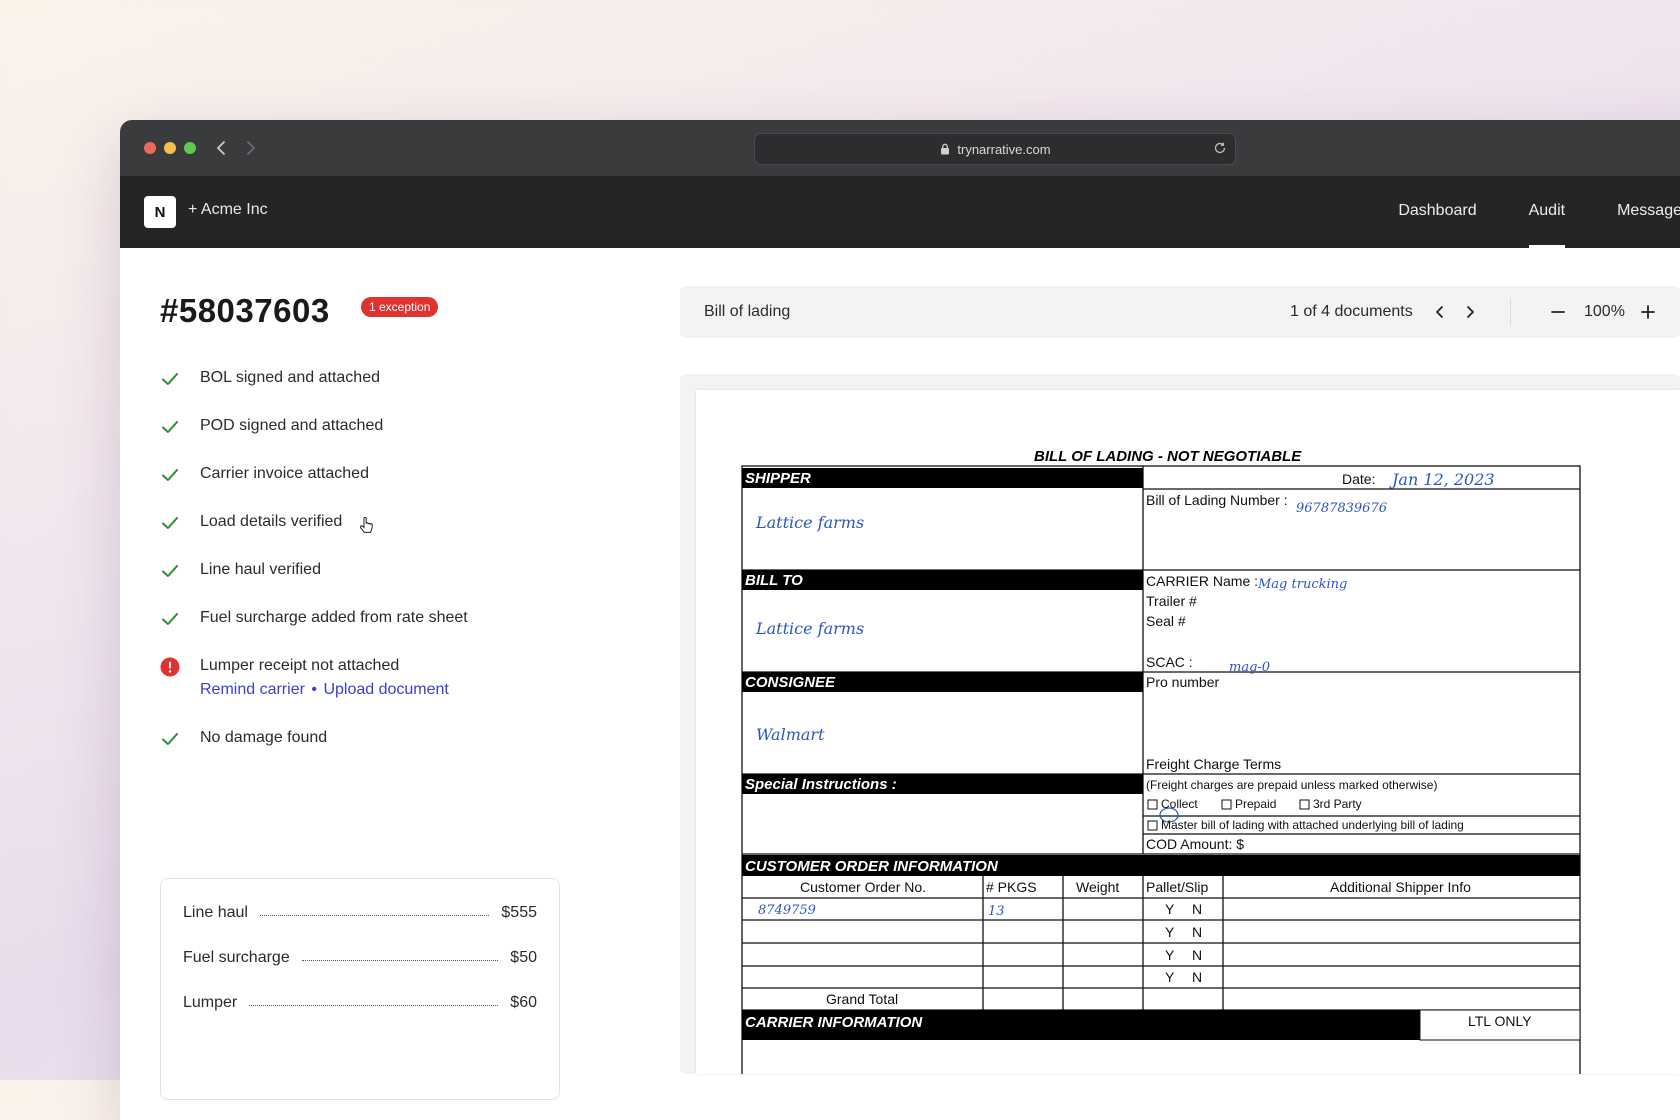  Describe the element at coordinates (190, 148) in the screenshot. I see `maximize-window-button` at that location.